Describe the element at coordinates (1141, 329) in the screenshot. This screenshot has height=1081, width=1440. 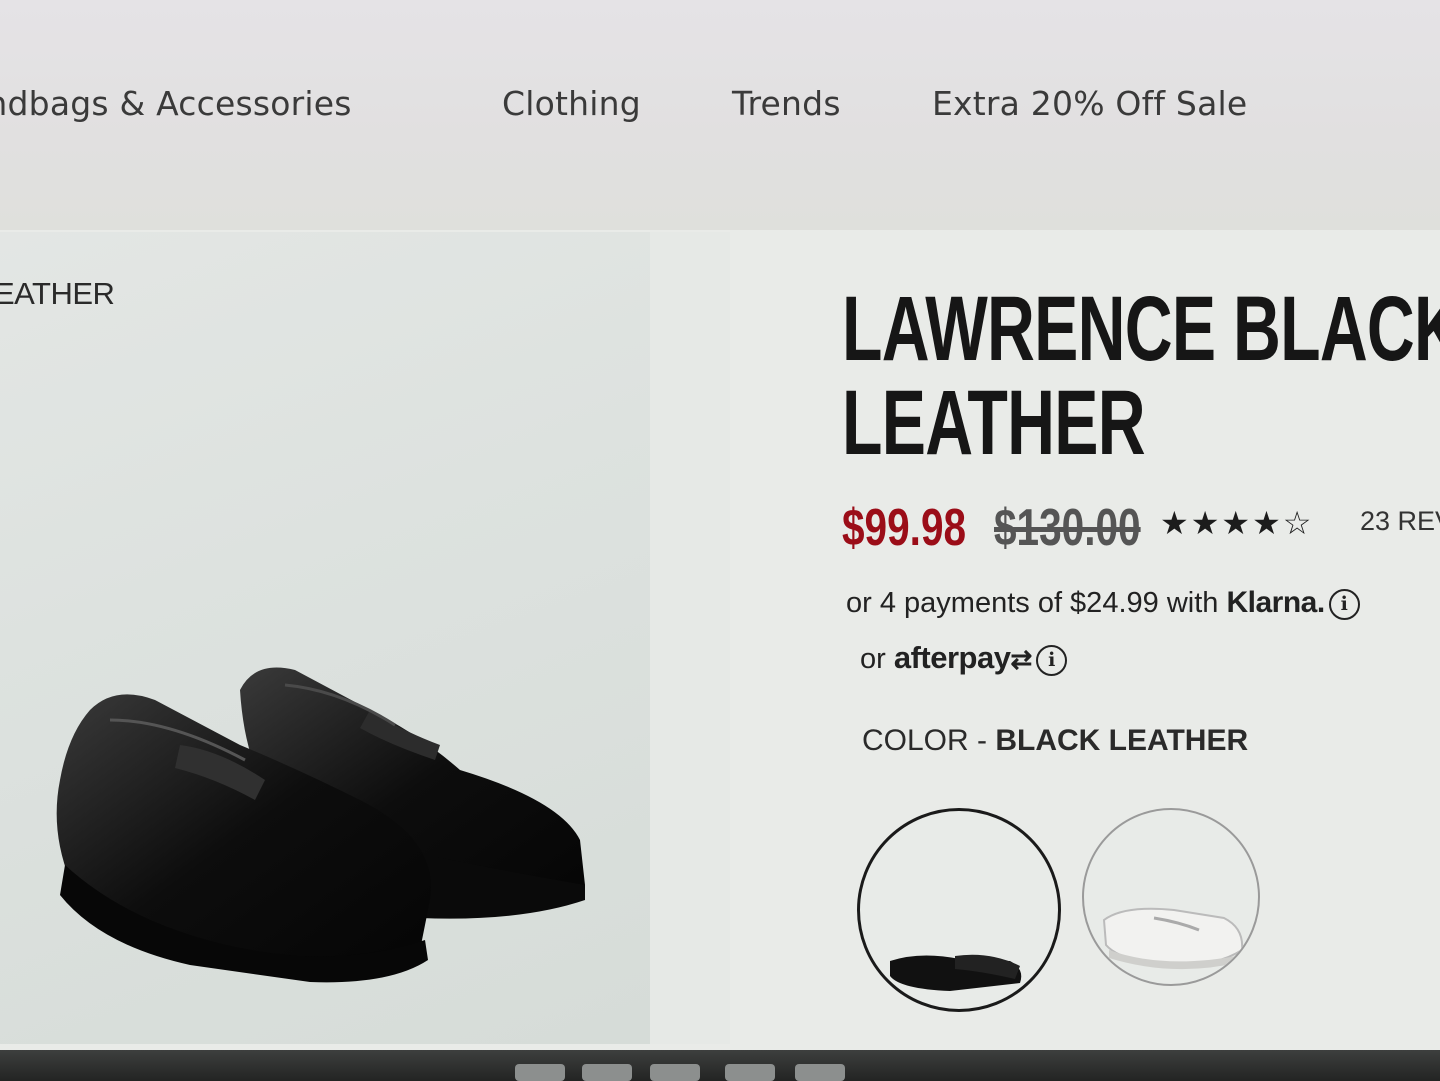
I see `product-title-line-1: LAWRENCE BLACK` at that location.